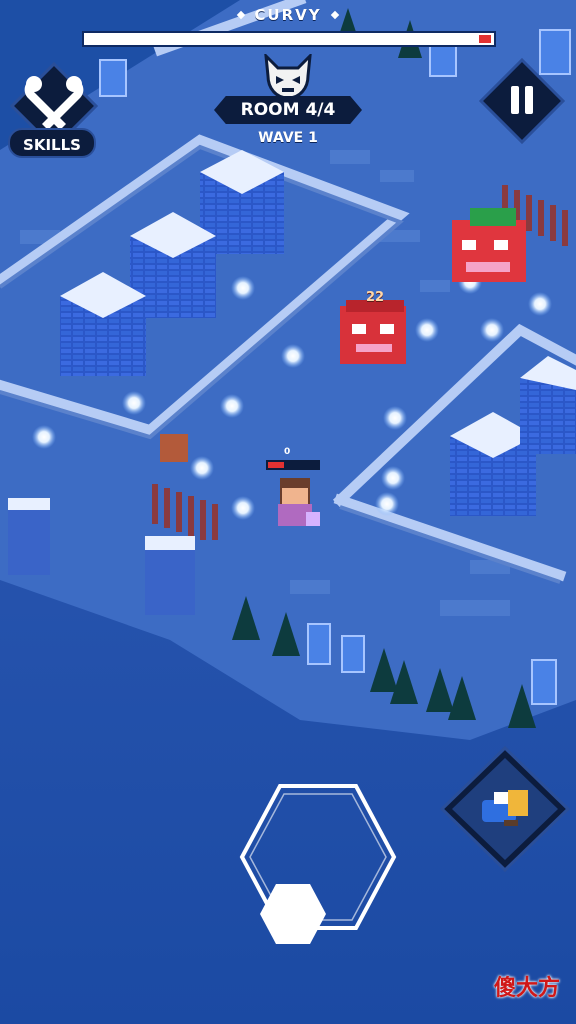 The image size is (576, 1024). What do you see at coordinates (287, 452) in the screenshot?
I see `player-hp-text: 0` at bounding box center [287, 452].